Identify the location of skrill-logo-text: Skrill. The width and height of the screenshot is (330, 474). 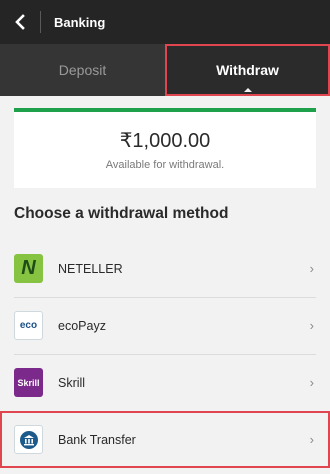
(28, 382).